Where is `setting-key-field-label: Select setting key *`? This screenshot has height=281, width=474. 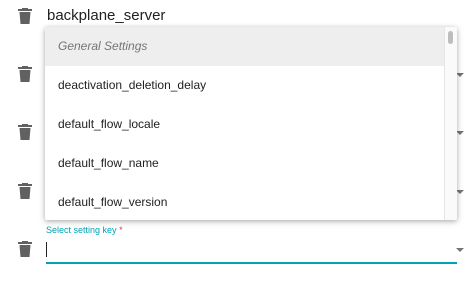
setting-key-field-label: Select setting key * is located at coordinates (84, 230).